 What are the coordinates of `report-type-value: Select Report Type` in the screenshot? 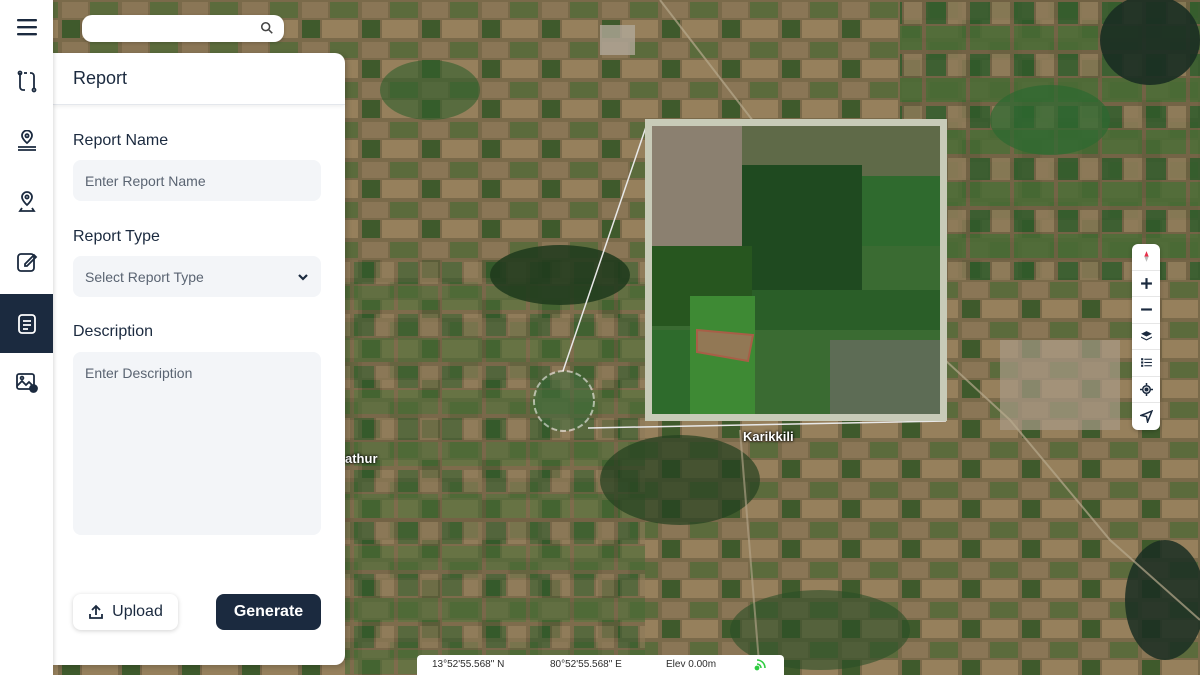 It's located at (144, 276).